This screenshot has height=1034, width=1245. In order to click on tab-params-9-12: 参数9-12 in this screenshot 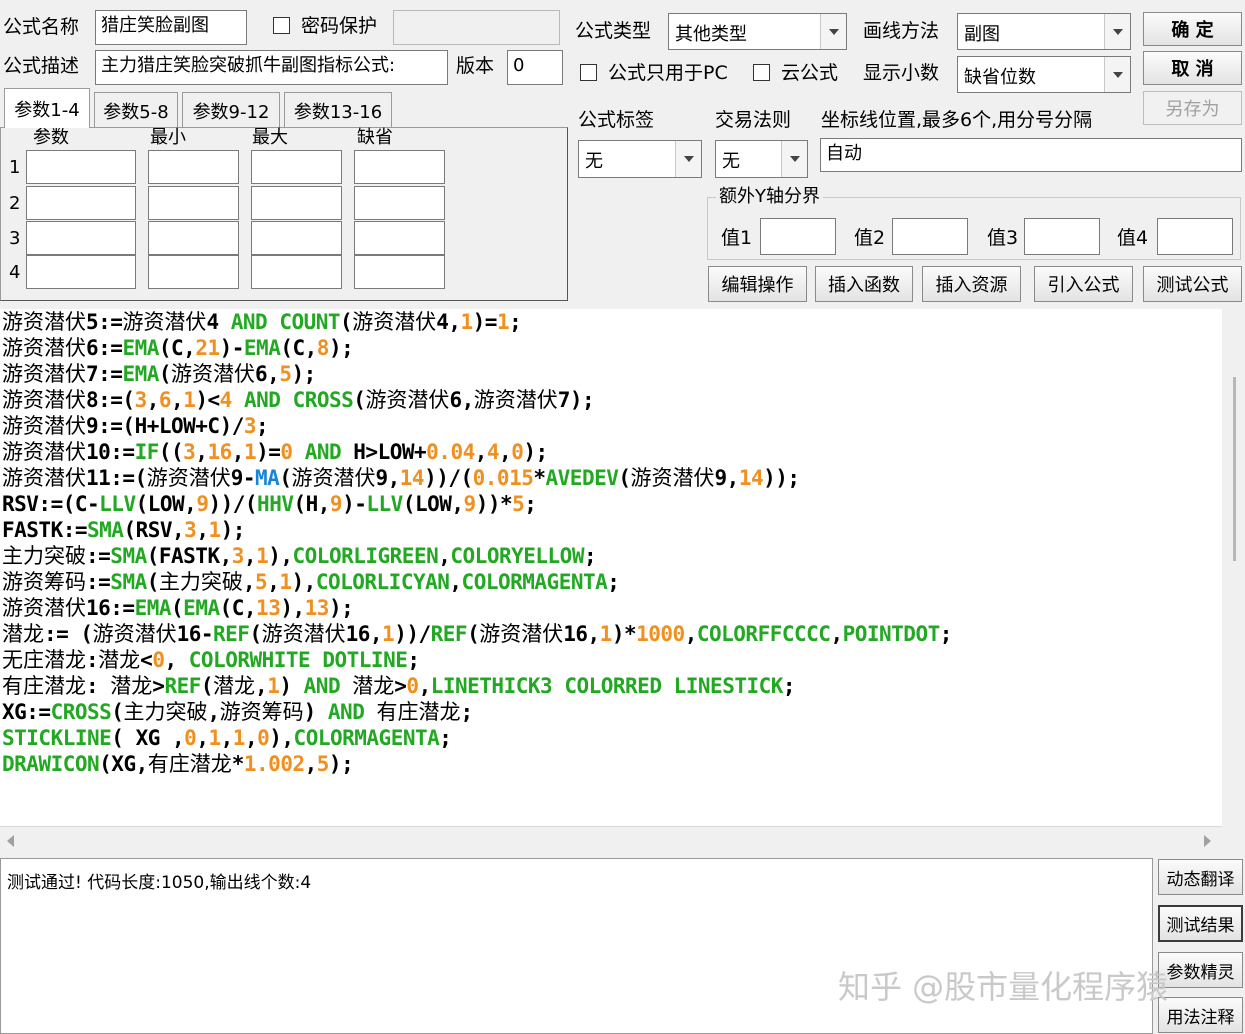, I will do `click(231, 110)`.